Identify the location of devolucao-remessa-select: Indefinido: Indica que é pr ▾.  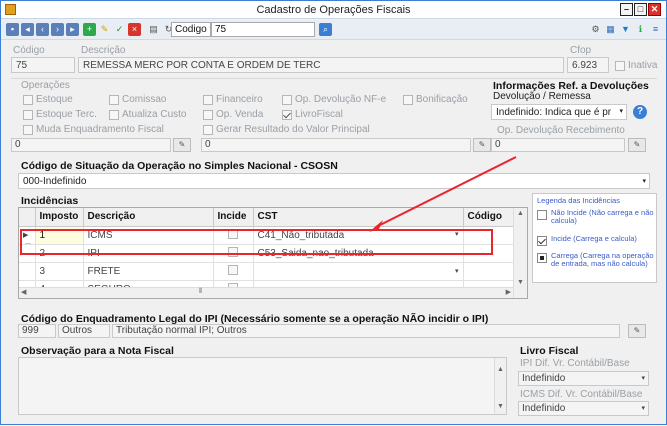
(559, 112).